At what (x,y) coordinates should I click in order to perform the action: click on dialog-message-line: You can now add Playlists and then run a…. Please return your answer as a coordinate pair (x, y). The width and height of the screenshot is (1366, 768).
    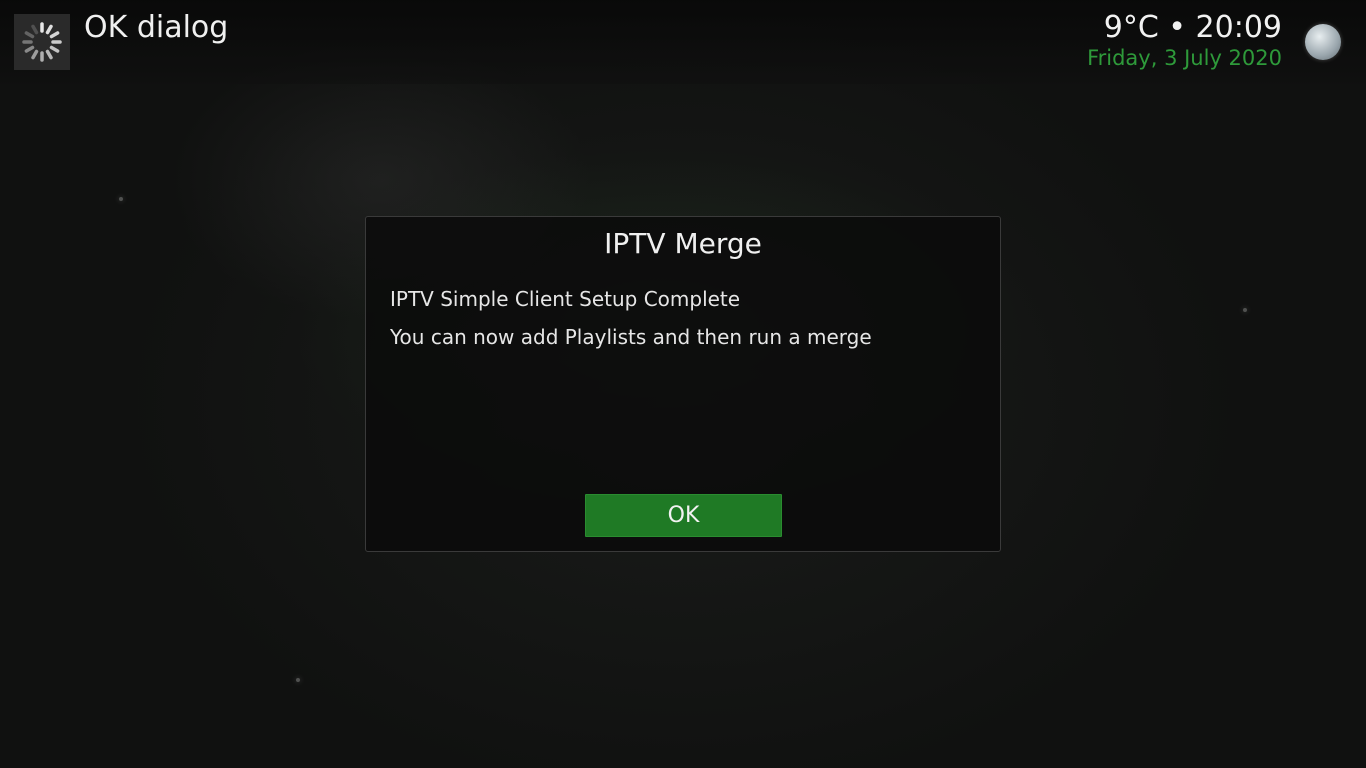
    Looking at the image, I should click on (631, 337).